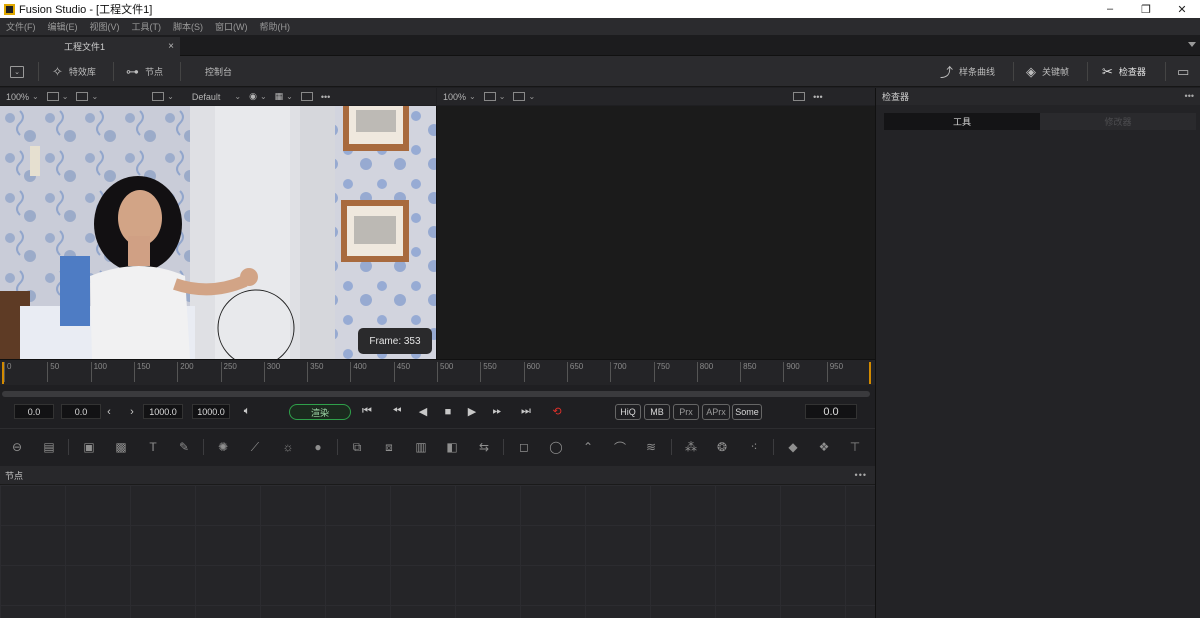  What do you see at coordinates (85, 47) in the screenshot?
I see `doc-tab-label: 工程文件1` at bounding box center [85, 47].